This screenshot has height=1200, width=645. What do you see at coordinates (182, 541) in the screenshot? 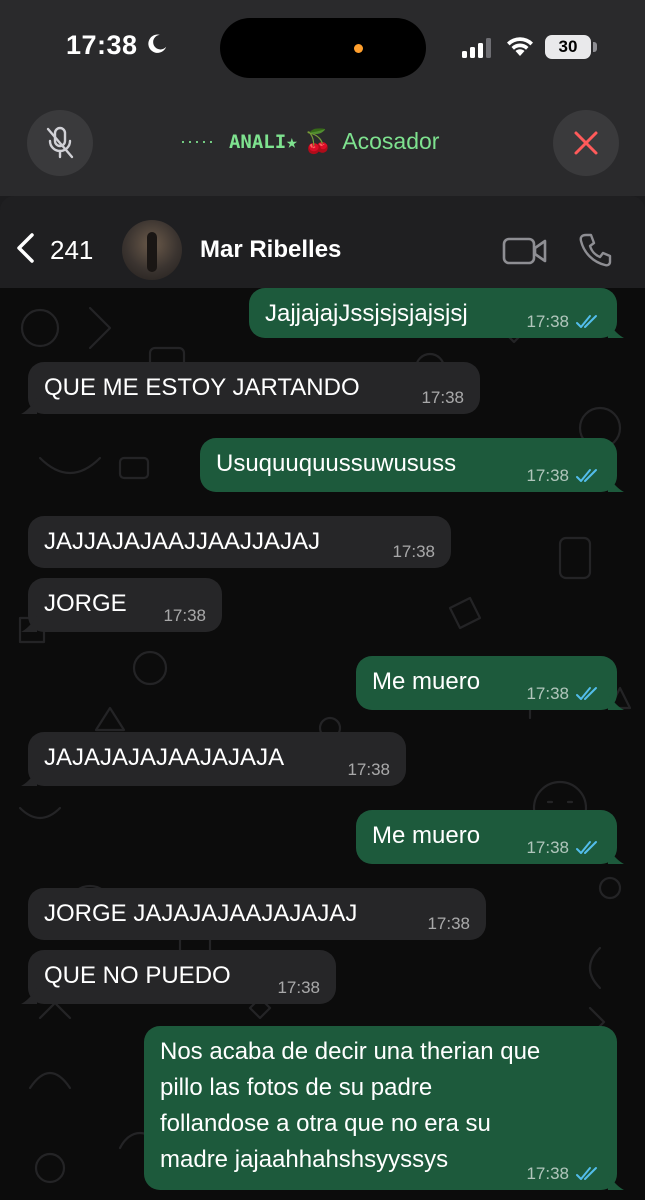
I see `message-text: JAJJAJAJAAJJAAJJAJAJ` at bounding box center [182, 541].